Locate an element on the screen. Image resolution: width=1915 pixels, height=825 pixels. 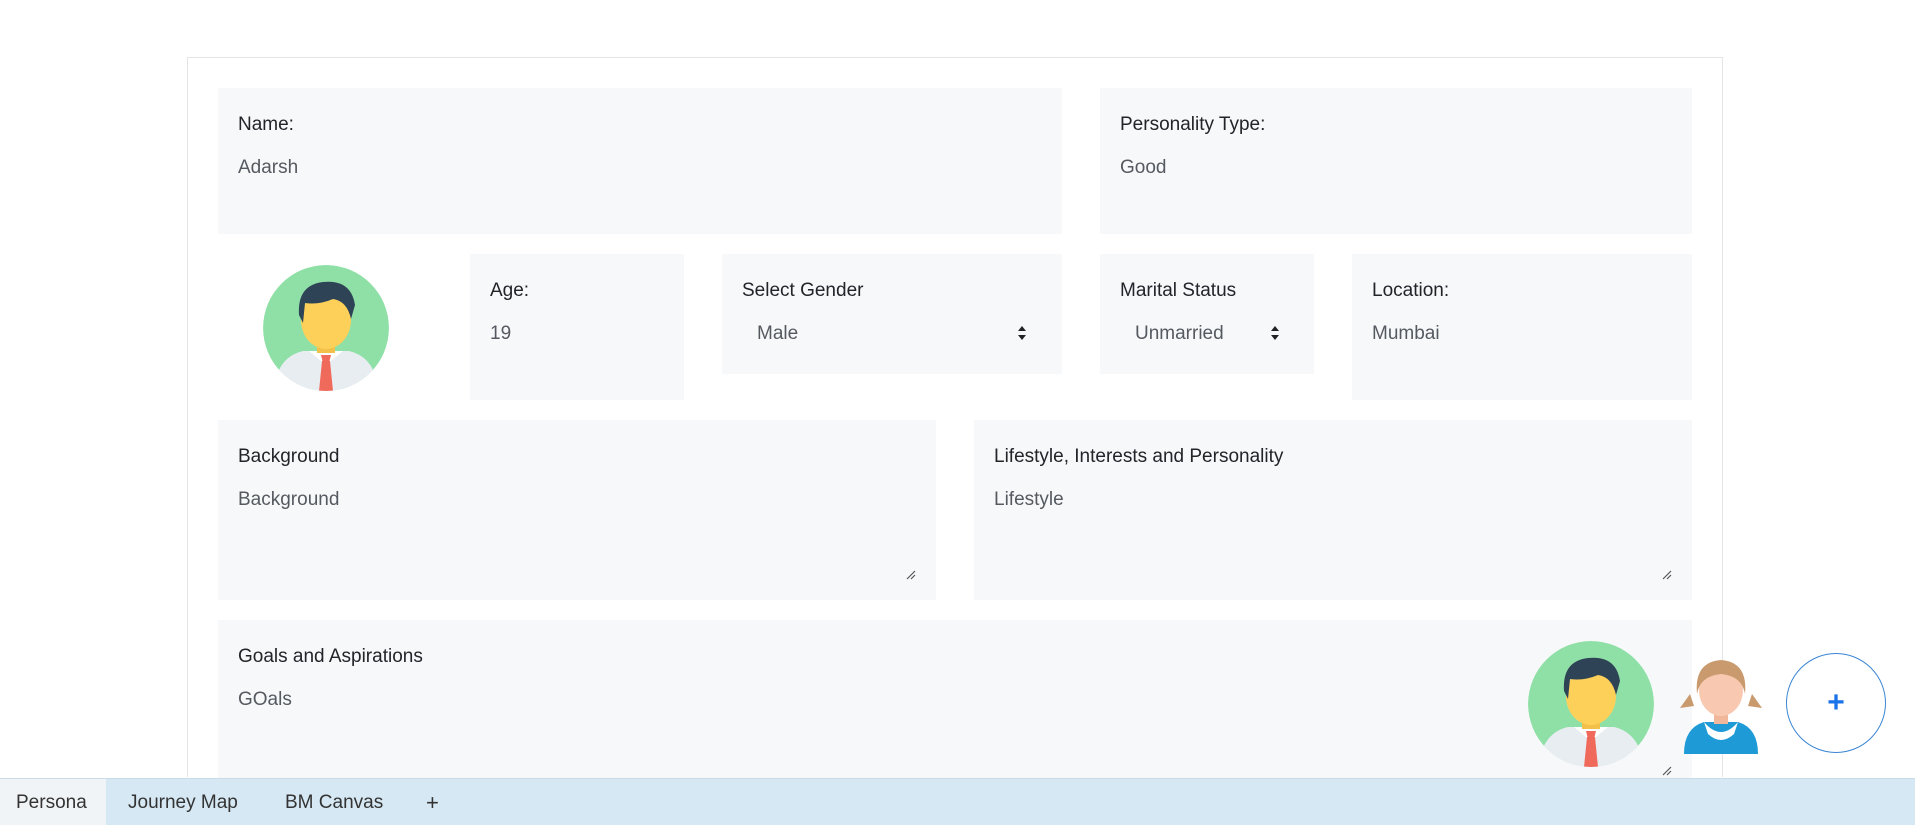
gender-label: Select Gender is located at coordinates (803, 290).